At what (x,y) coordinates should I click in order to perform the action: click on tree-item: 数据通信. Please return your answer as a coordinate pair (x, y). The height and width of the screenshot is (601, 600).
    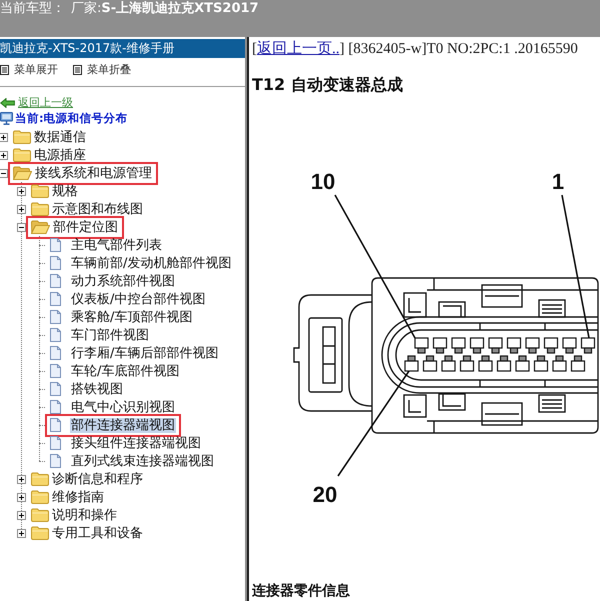
    Looking at the image, I should click on (60, 137).